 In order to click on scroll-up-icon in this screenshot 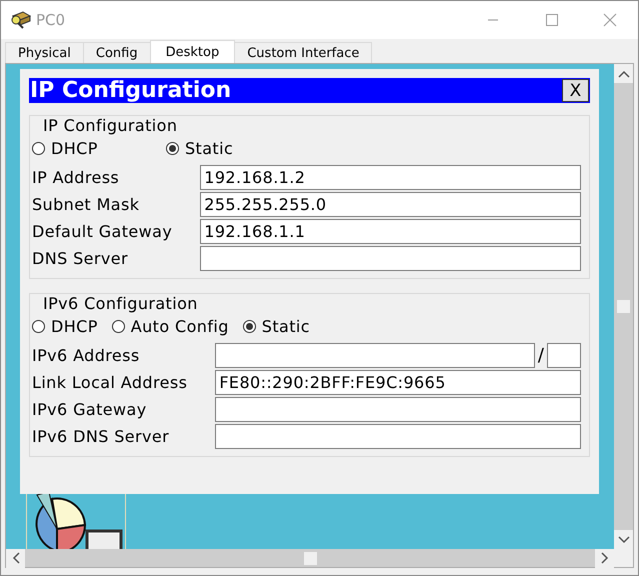, I will do `click(624, 74)`.